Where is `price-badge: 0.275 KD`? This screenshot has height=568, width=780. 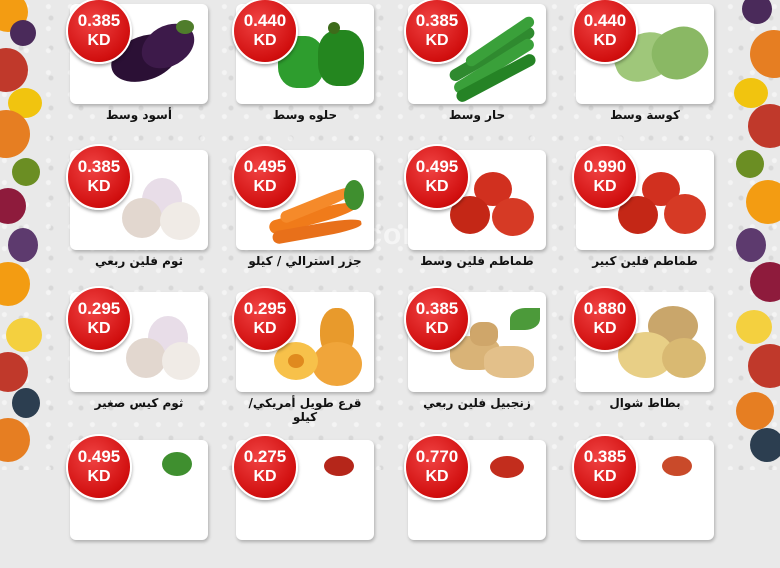
price-badge: 0.275 KD is located at coordinates (265, 467).